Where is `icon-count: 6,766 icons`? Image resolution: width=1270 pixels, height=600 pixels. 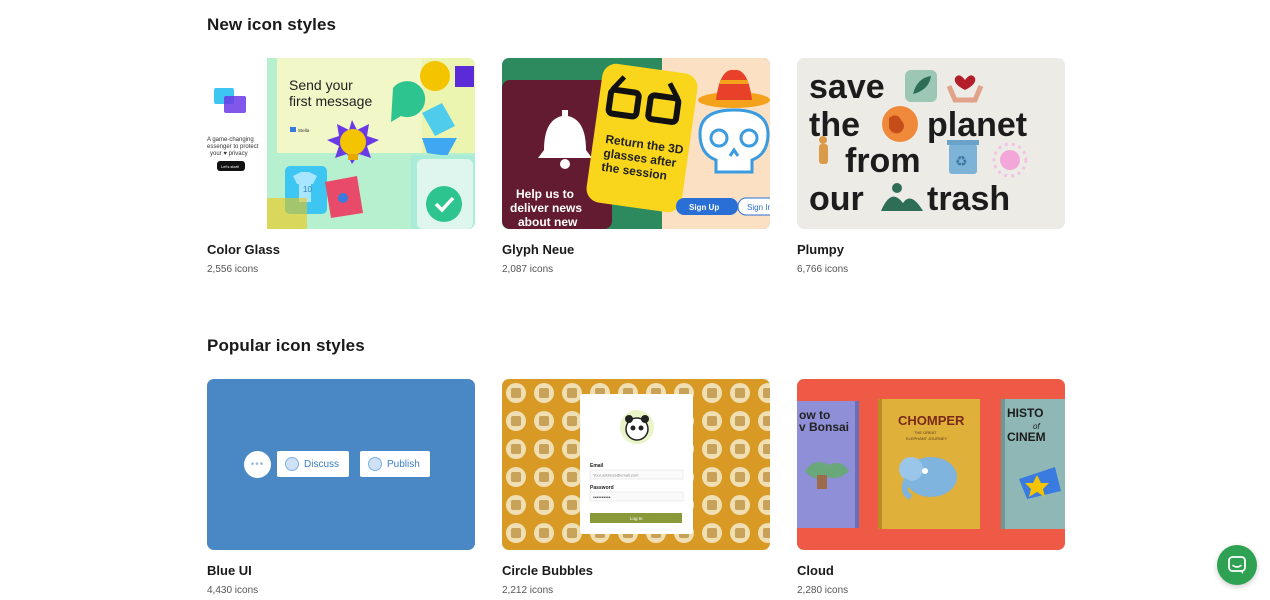
icon-count: 6,766 icons is located at coordinates (823, 269).